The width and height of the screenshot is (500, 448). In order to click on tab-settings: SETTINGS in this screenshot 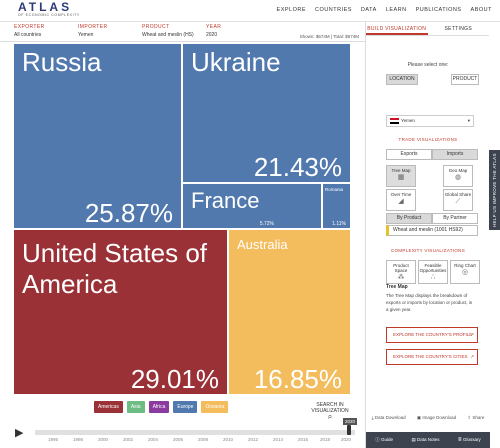, I will do `click(459, 28)`.